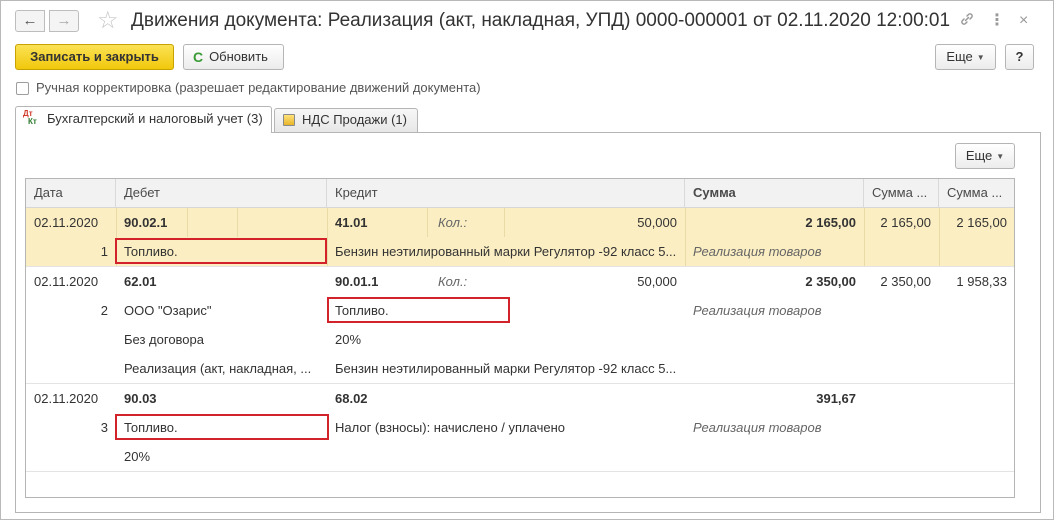 The width and height of the screenshot is (1054, 520). I want to click on row-number: 1, so click(104, 251).